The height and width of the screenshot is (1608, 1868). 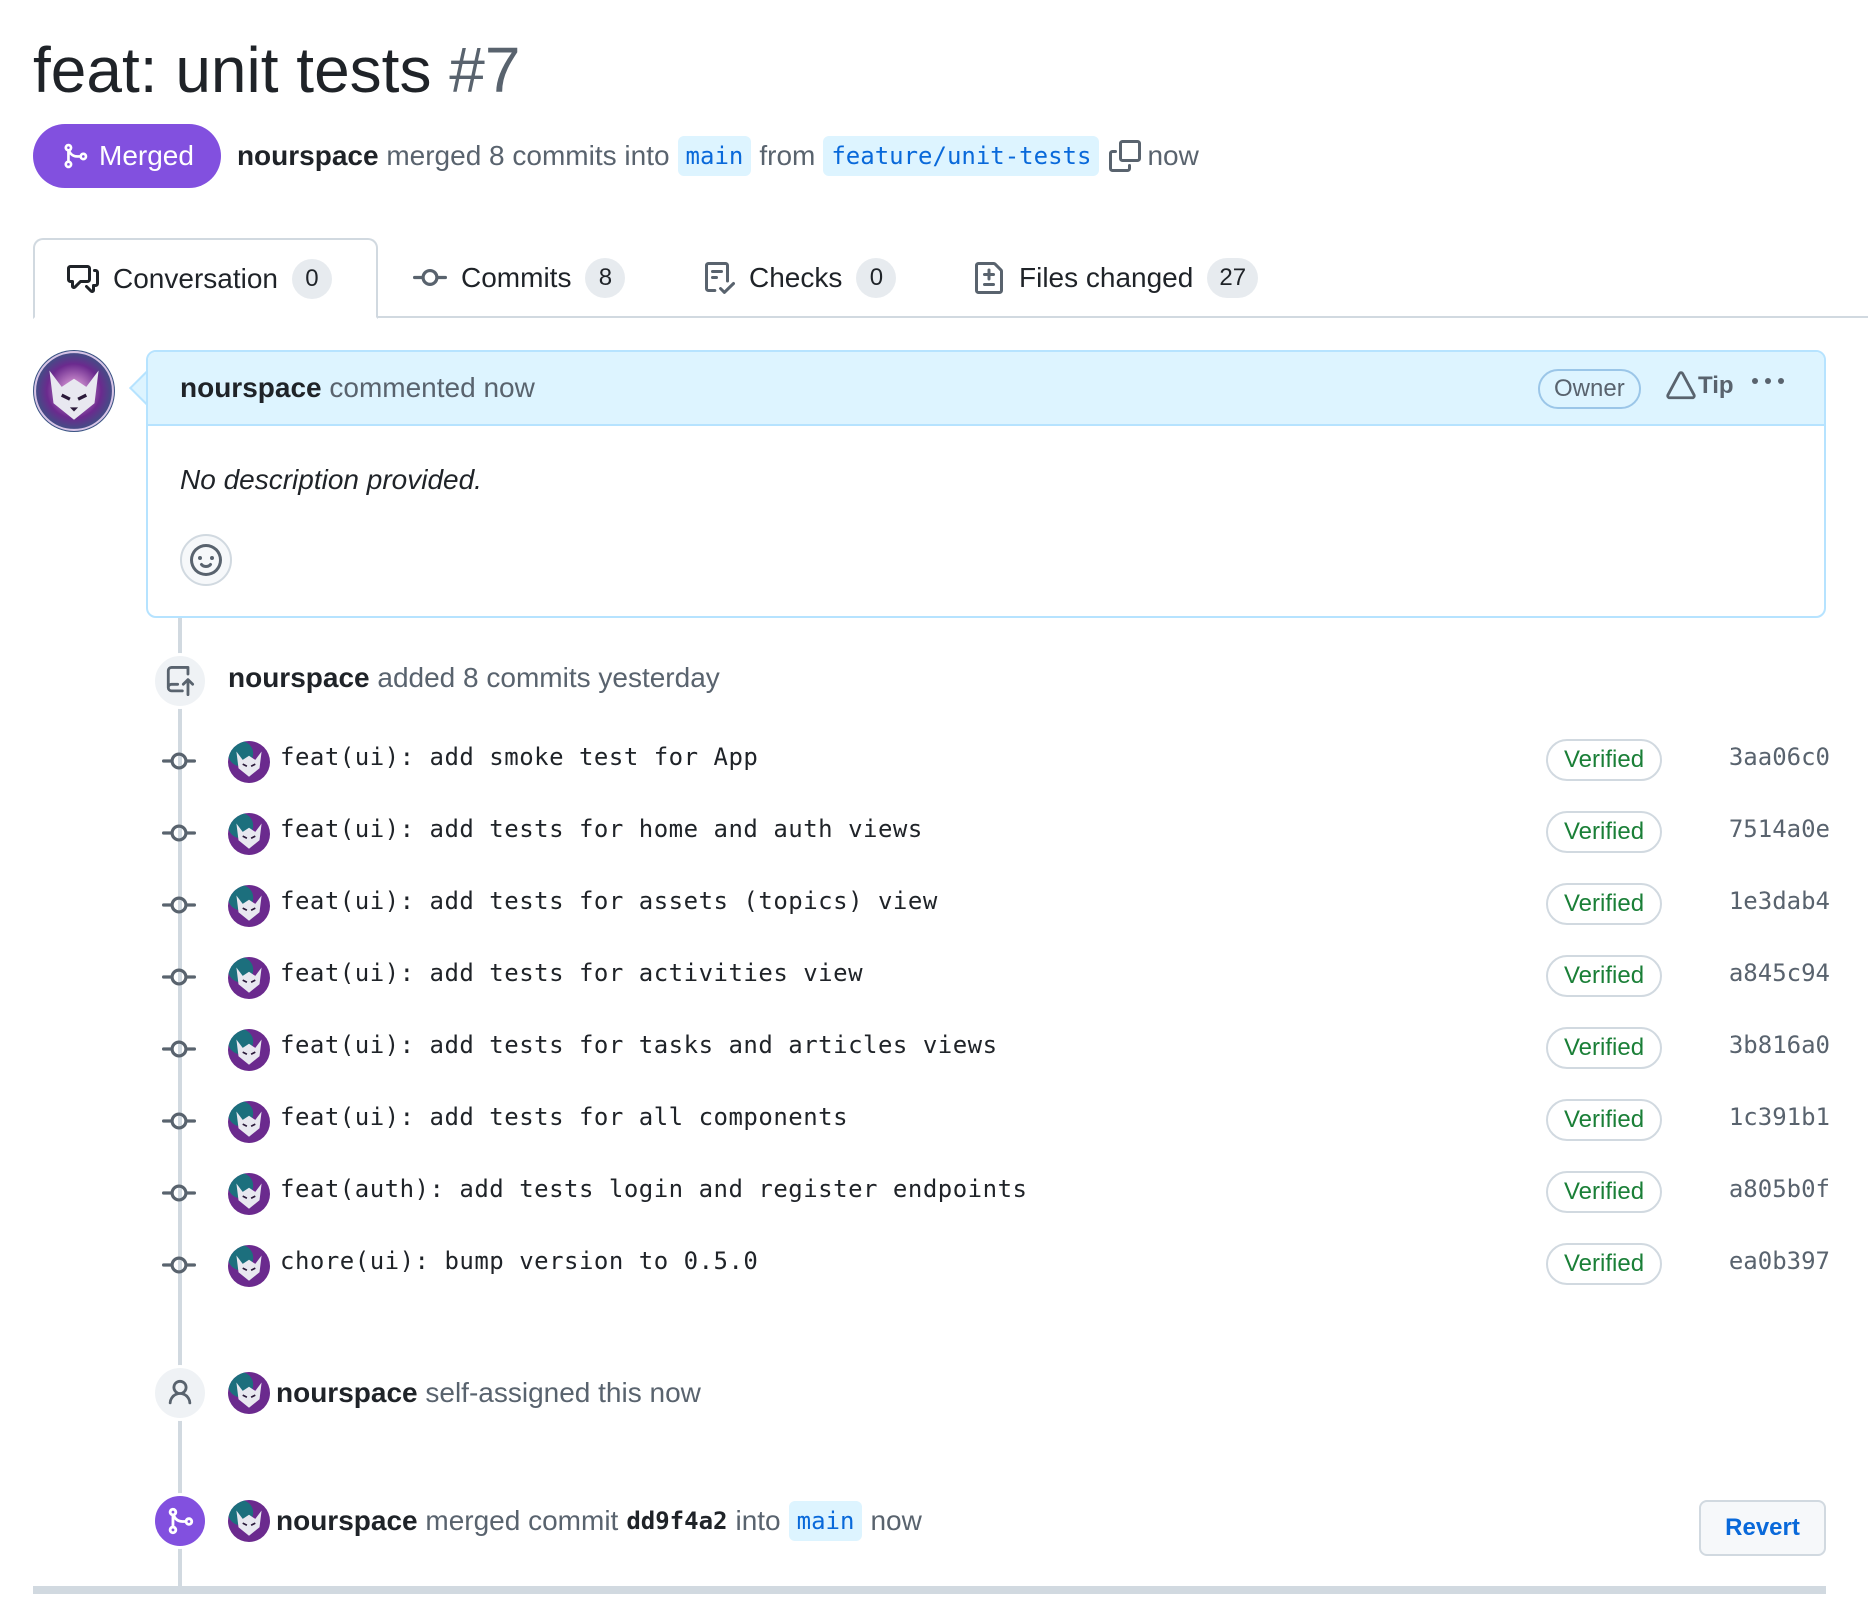 I want to click on merged-text: merged commit, so click(x=522, y=1520).